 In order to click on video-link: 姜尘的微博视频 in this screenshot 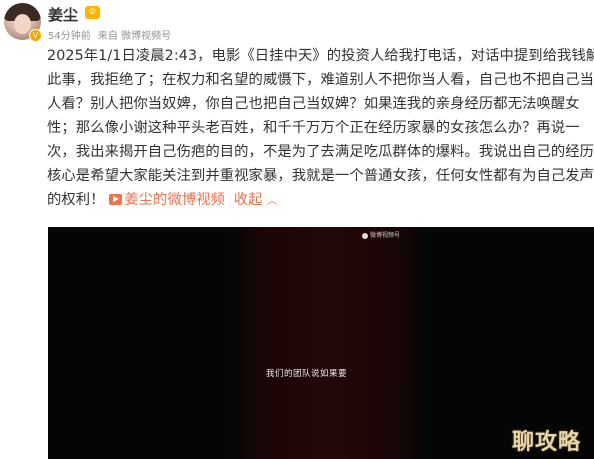, I will do `click(167, 200)`.